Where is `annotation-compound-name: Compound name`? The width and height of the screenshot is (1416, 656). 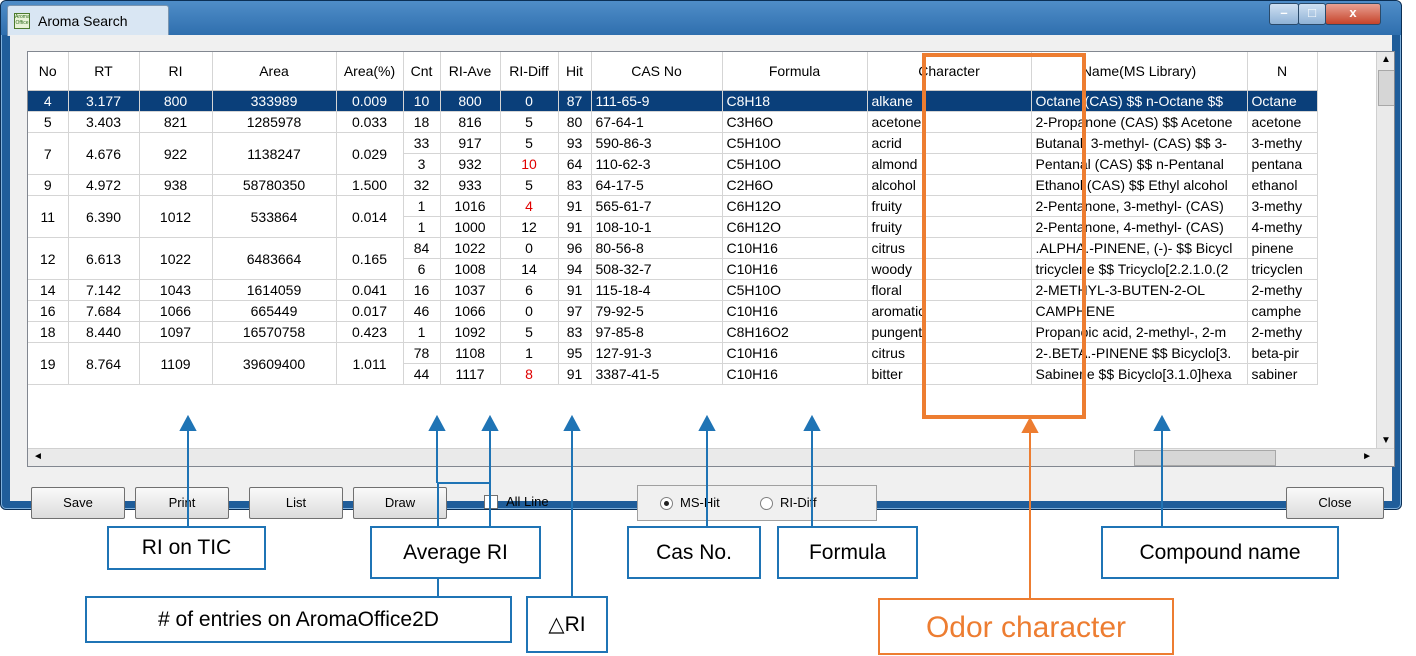 annotation-compound-name: Compound name is located at coordinates (1220, 552).